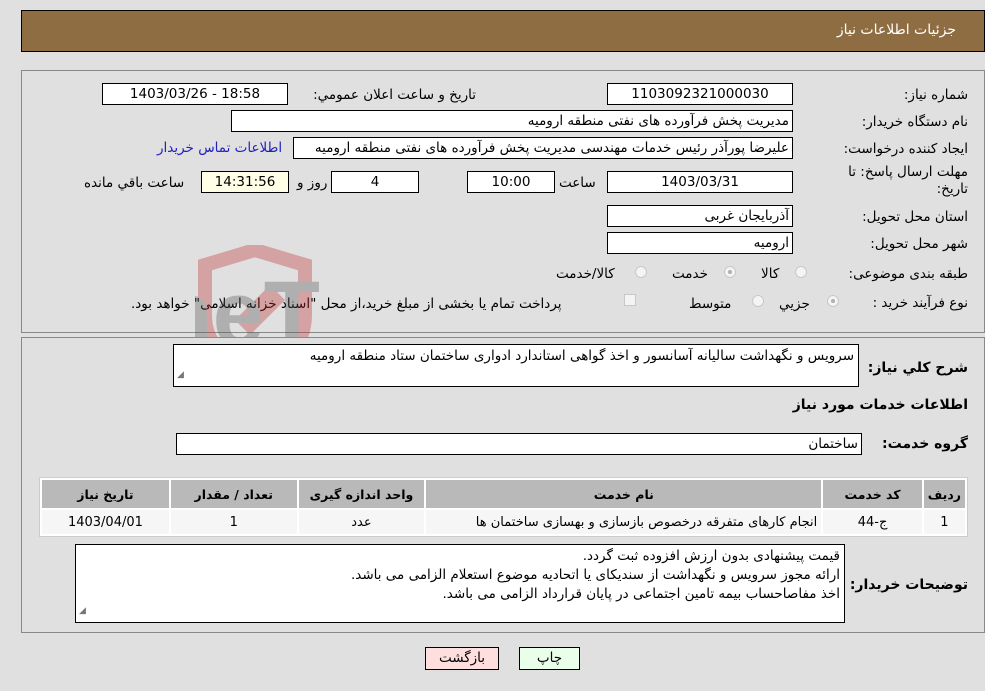  What do you see at coordinates (770, 274) in the screenshot?
I see `category-option-goods: کالا` at bounding box center [770, 274].